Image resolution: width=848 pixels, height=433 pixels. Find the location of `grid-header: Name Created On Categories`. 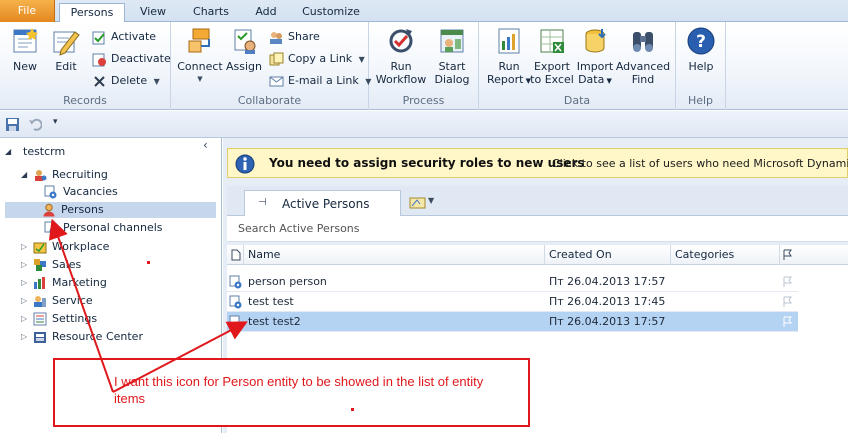

grid-header: Name Created On Categories is located at coordinates (537, 255).